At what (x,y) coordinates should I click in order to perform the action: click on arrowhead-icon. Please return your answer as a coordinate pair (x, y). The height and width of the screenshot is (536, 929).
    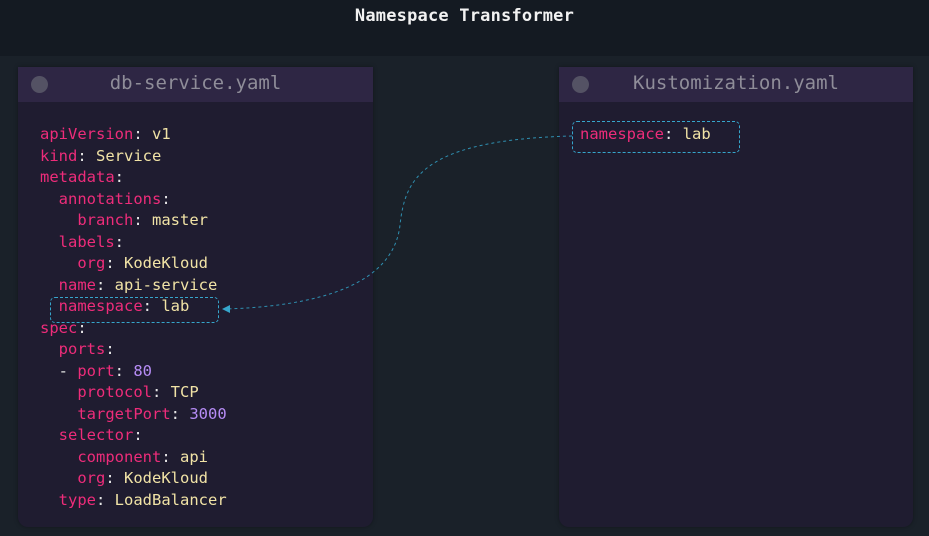
    Looking at the image, I should click on (226, 309).